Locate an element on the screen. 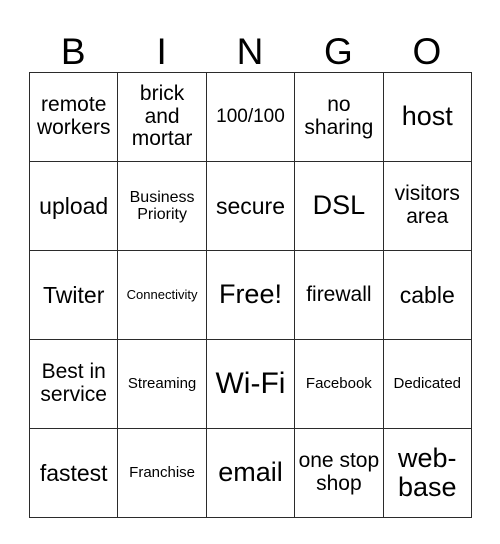 The image size is (500, 544). bingo-cell-label: 100/100 is located at coordinates (250, 116).